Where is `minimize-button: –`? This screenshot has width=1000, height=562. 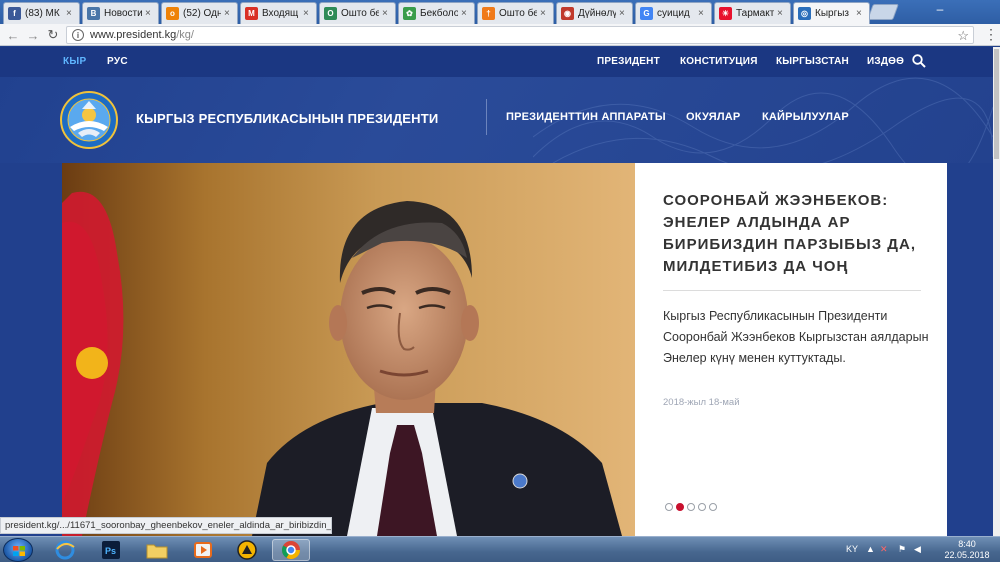 minimize-button: – is located at coordinates (940, 9).